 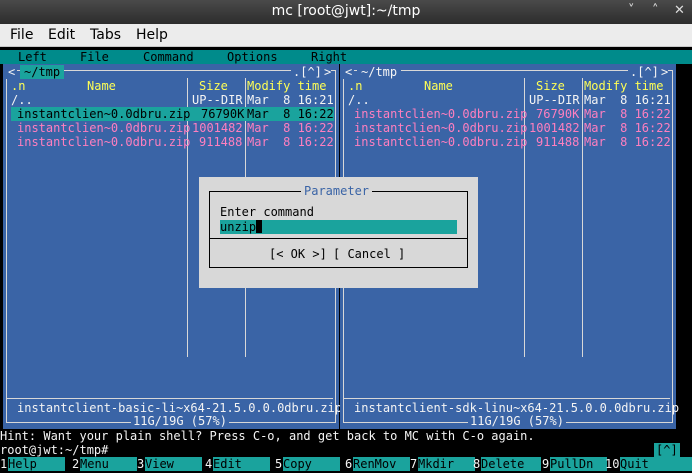 I want to click on right-row-size: 911488, so click(x=558, y=142).